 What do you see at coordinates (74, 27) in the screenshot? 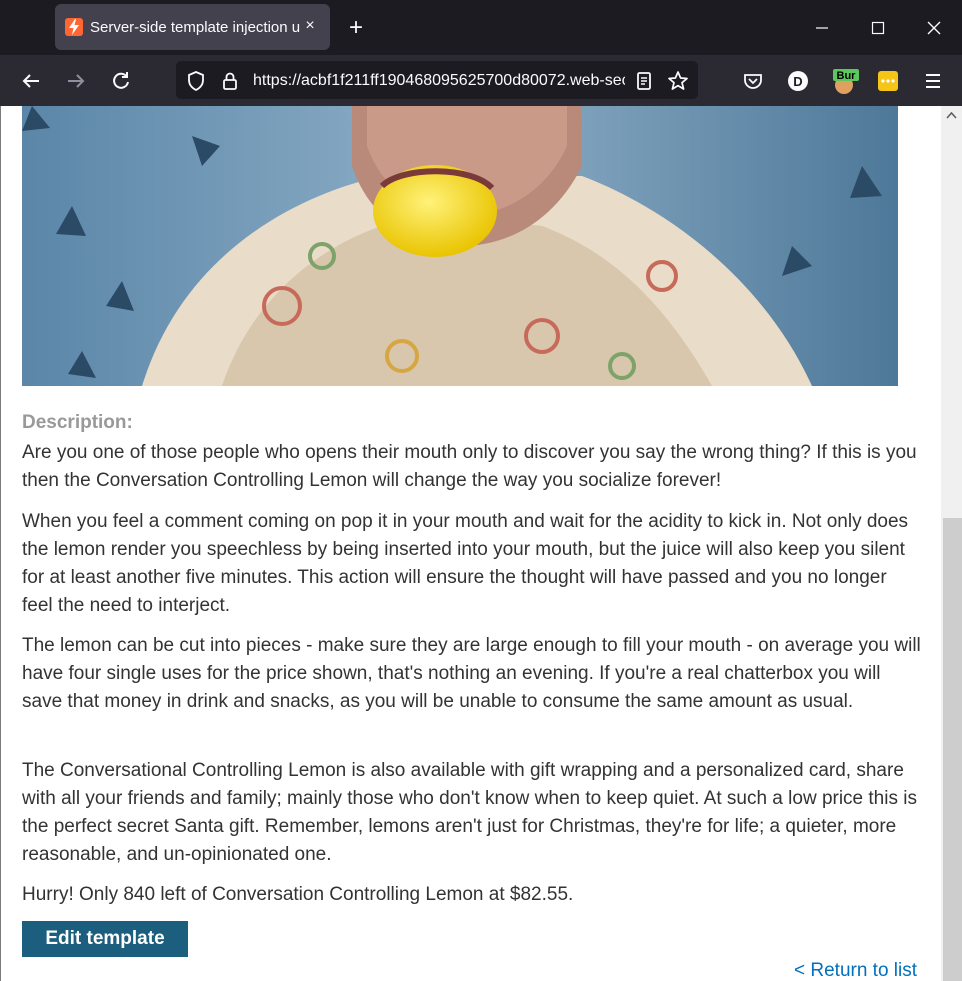
I see `bolt-icon` at bounding box center [74, 27].